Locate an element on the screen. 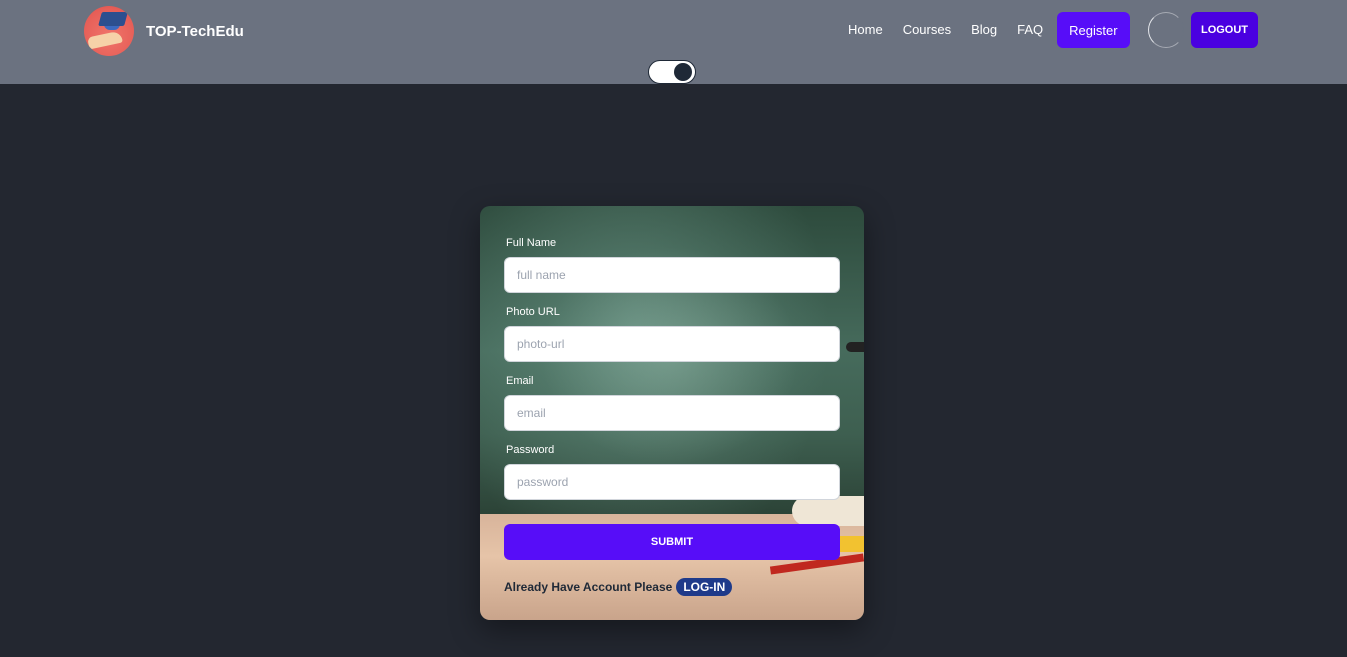  nav-links: Home Courses Blog FAQ Register is located at coordinates (984, 30).